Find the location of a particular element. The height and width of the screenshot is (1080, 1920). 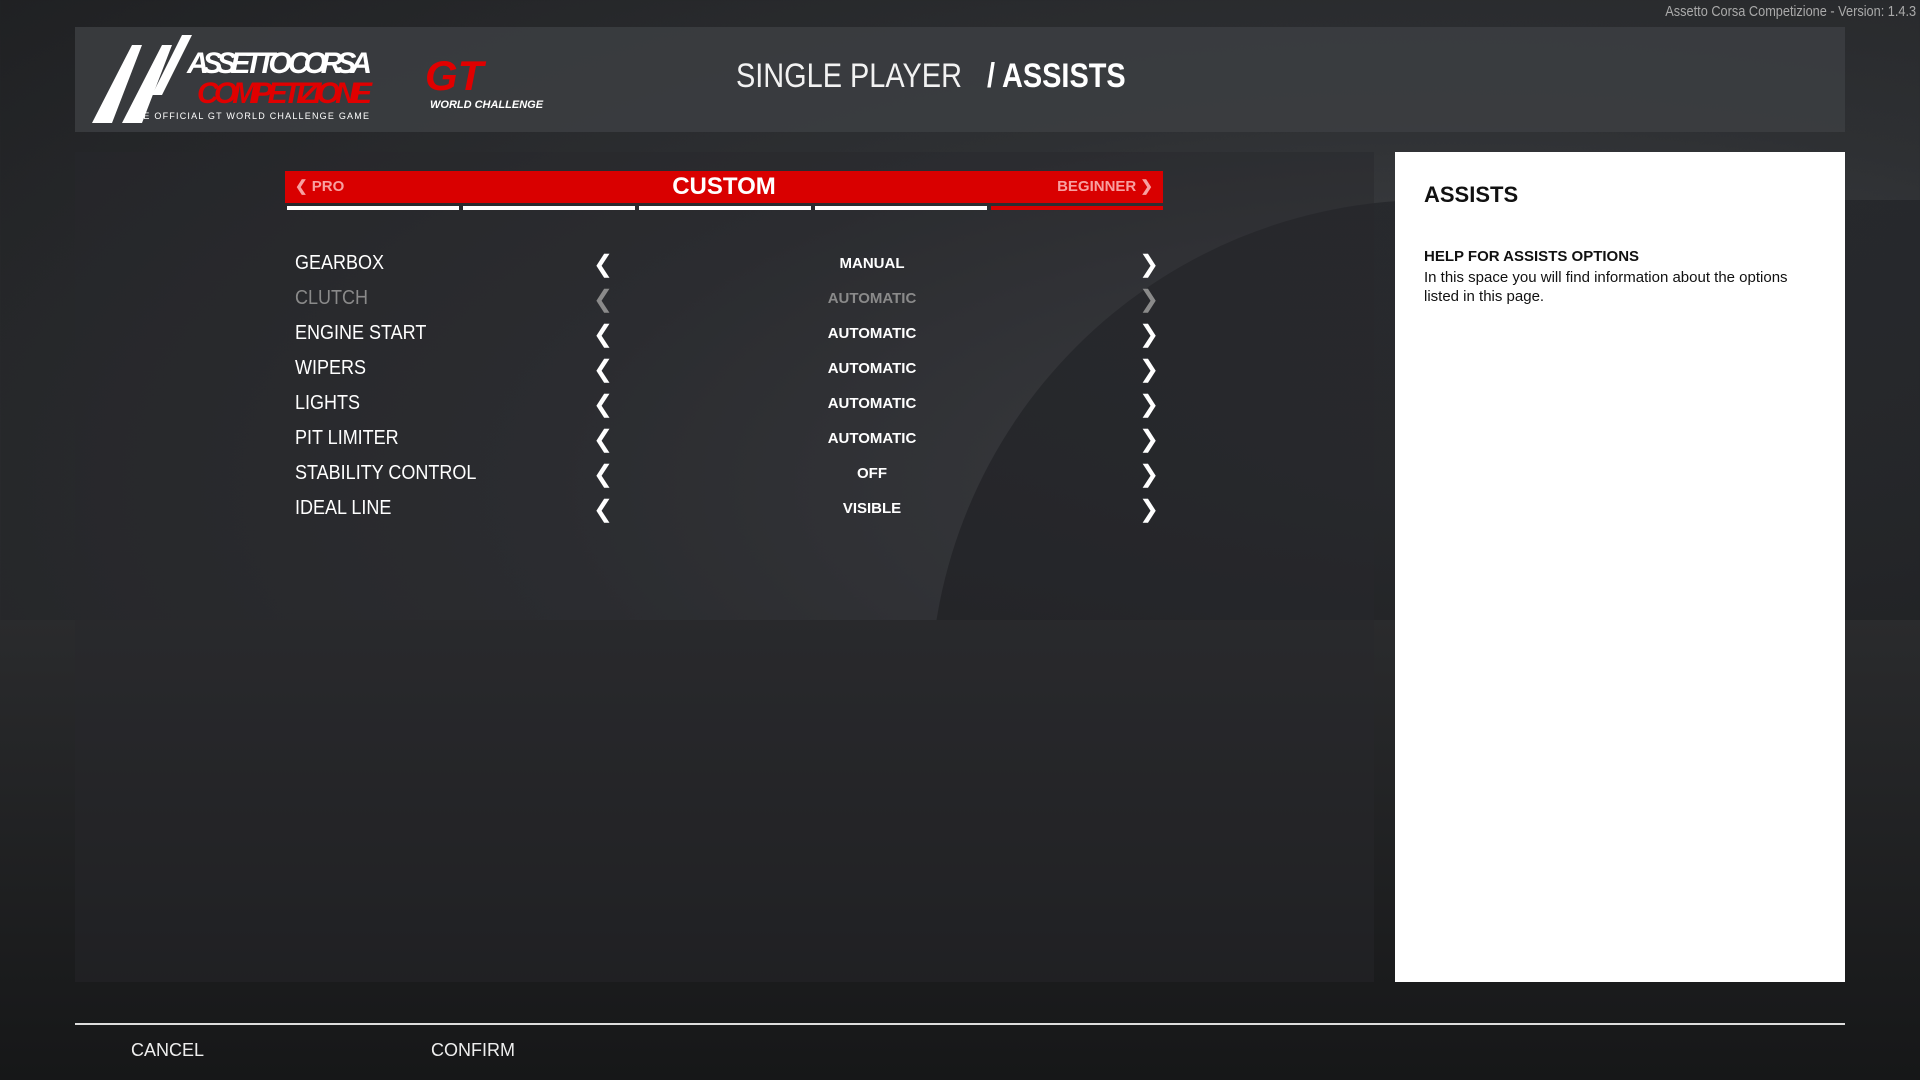

preset-segment-active is located at coordinates (1077, 208).